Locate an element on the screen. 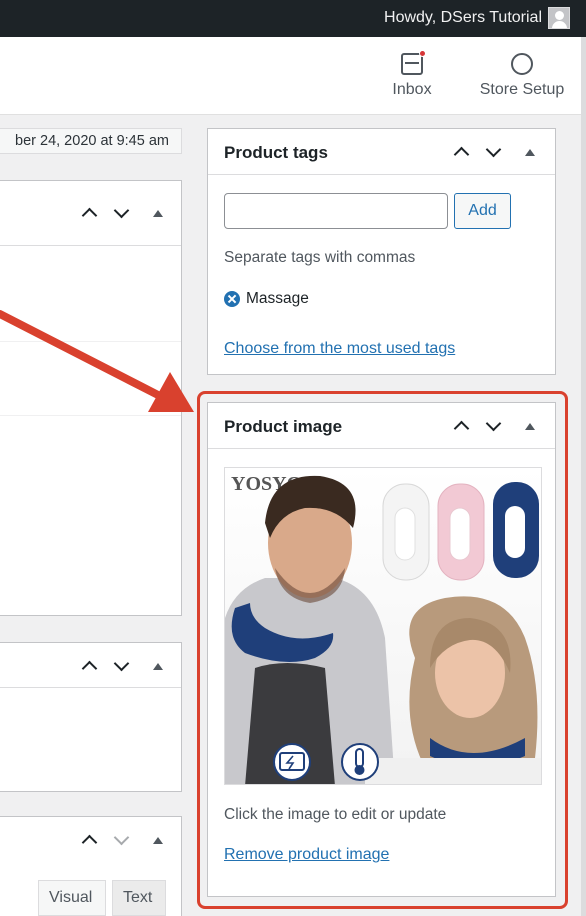 The height and width of the screenshot is (916, 586). woocommerce-header: Inbox Store Setup is located at coordinates (290, 76).